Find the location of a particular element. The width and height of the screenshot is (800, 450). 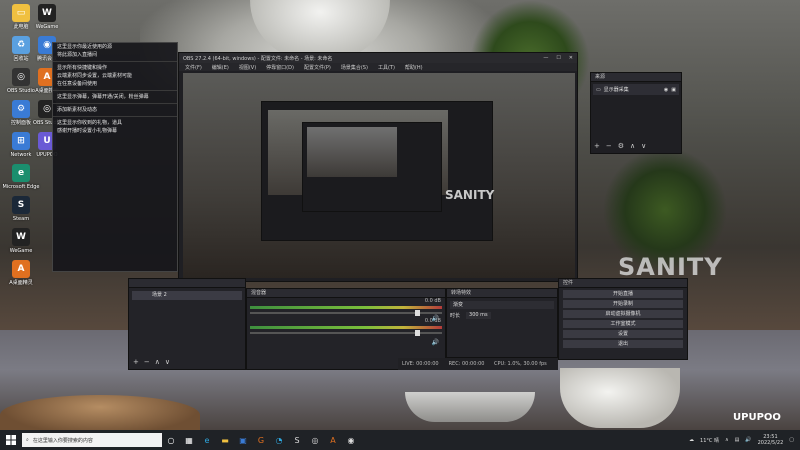

app-taskbar-icon: ◎ is located at coordinates (315, 440).